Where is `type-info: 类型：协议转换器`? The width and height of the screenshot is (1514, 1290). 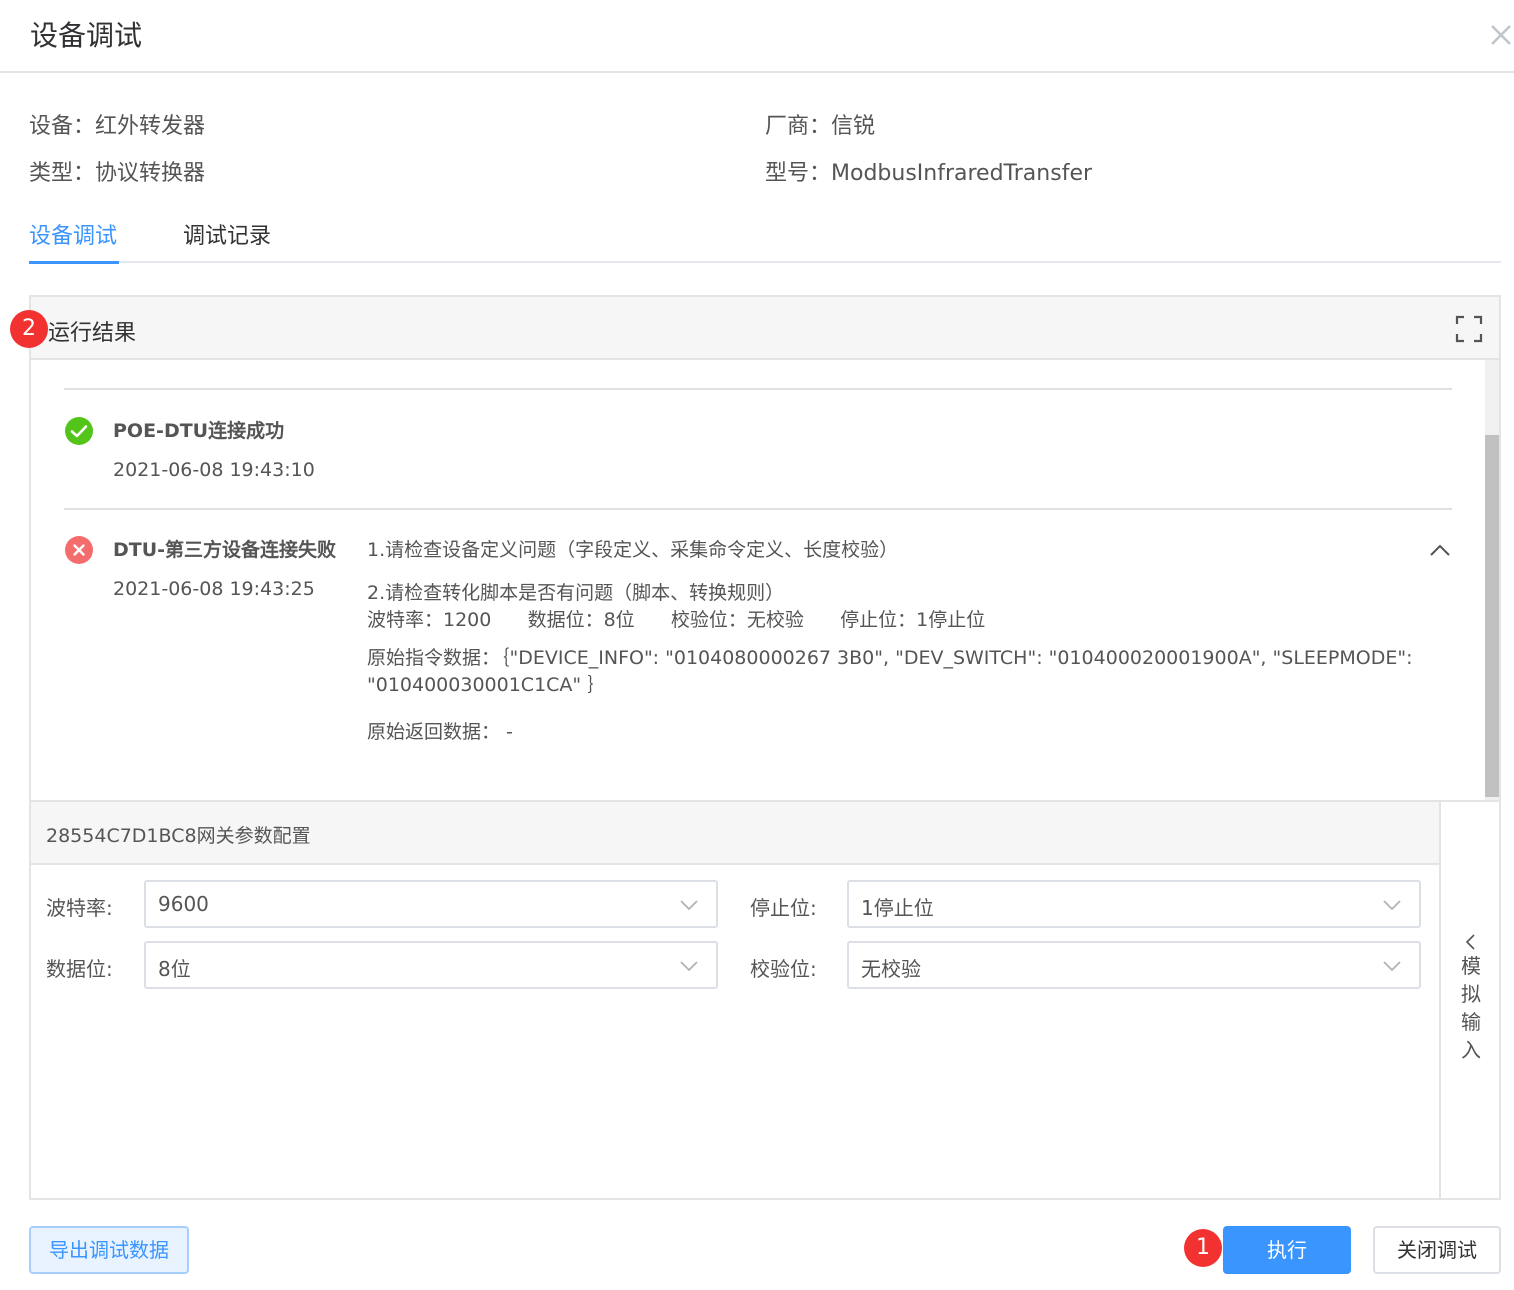 type-info: 类型：协议转换器 is located at coordinates (117, 171).